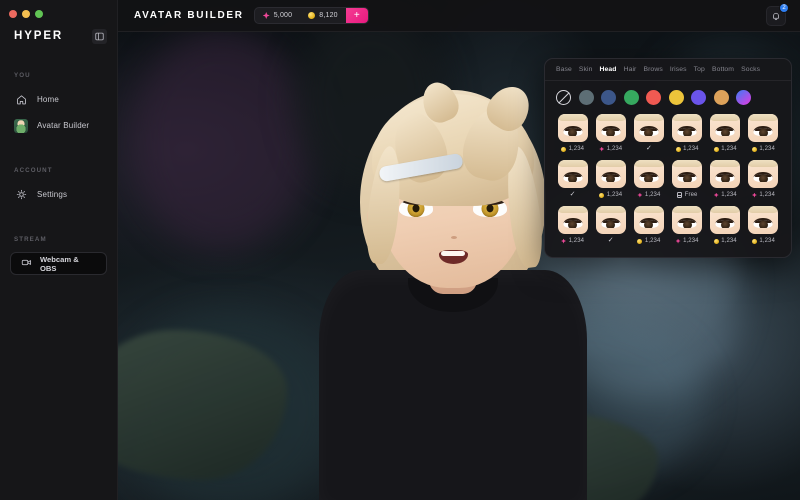 This screenshot has height=500, width=800. I want to click on notifications-button: 2, so click(777, 14).